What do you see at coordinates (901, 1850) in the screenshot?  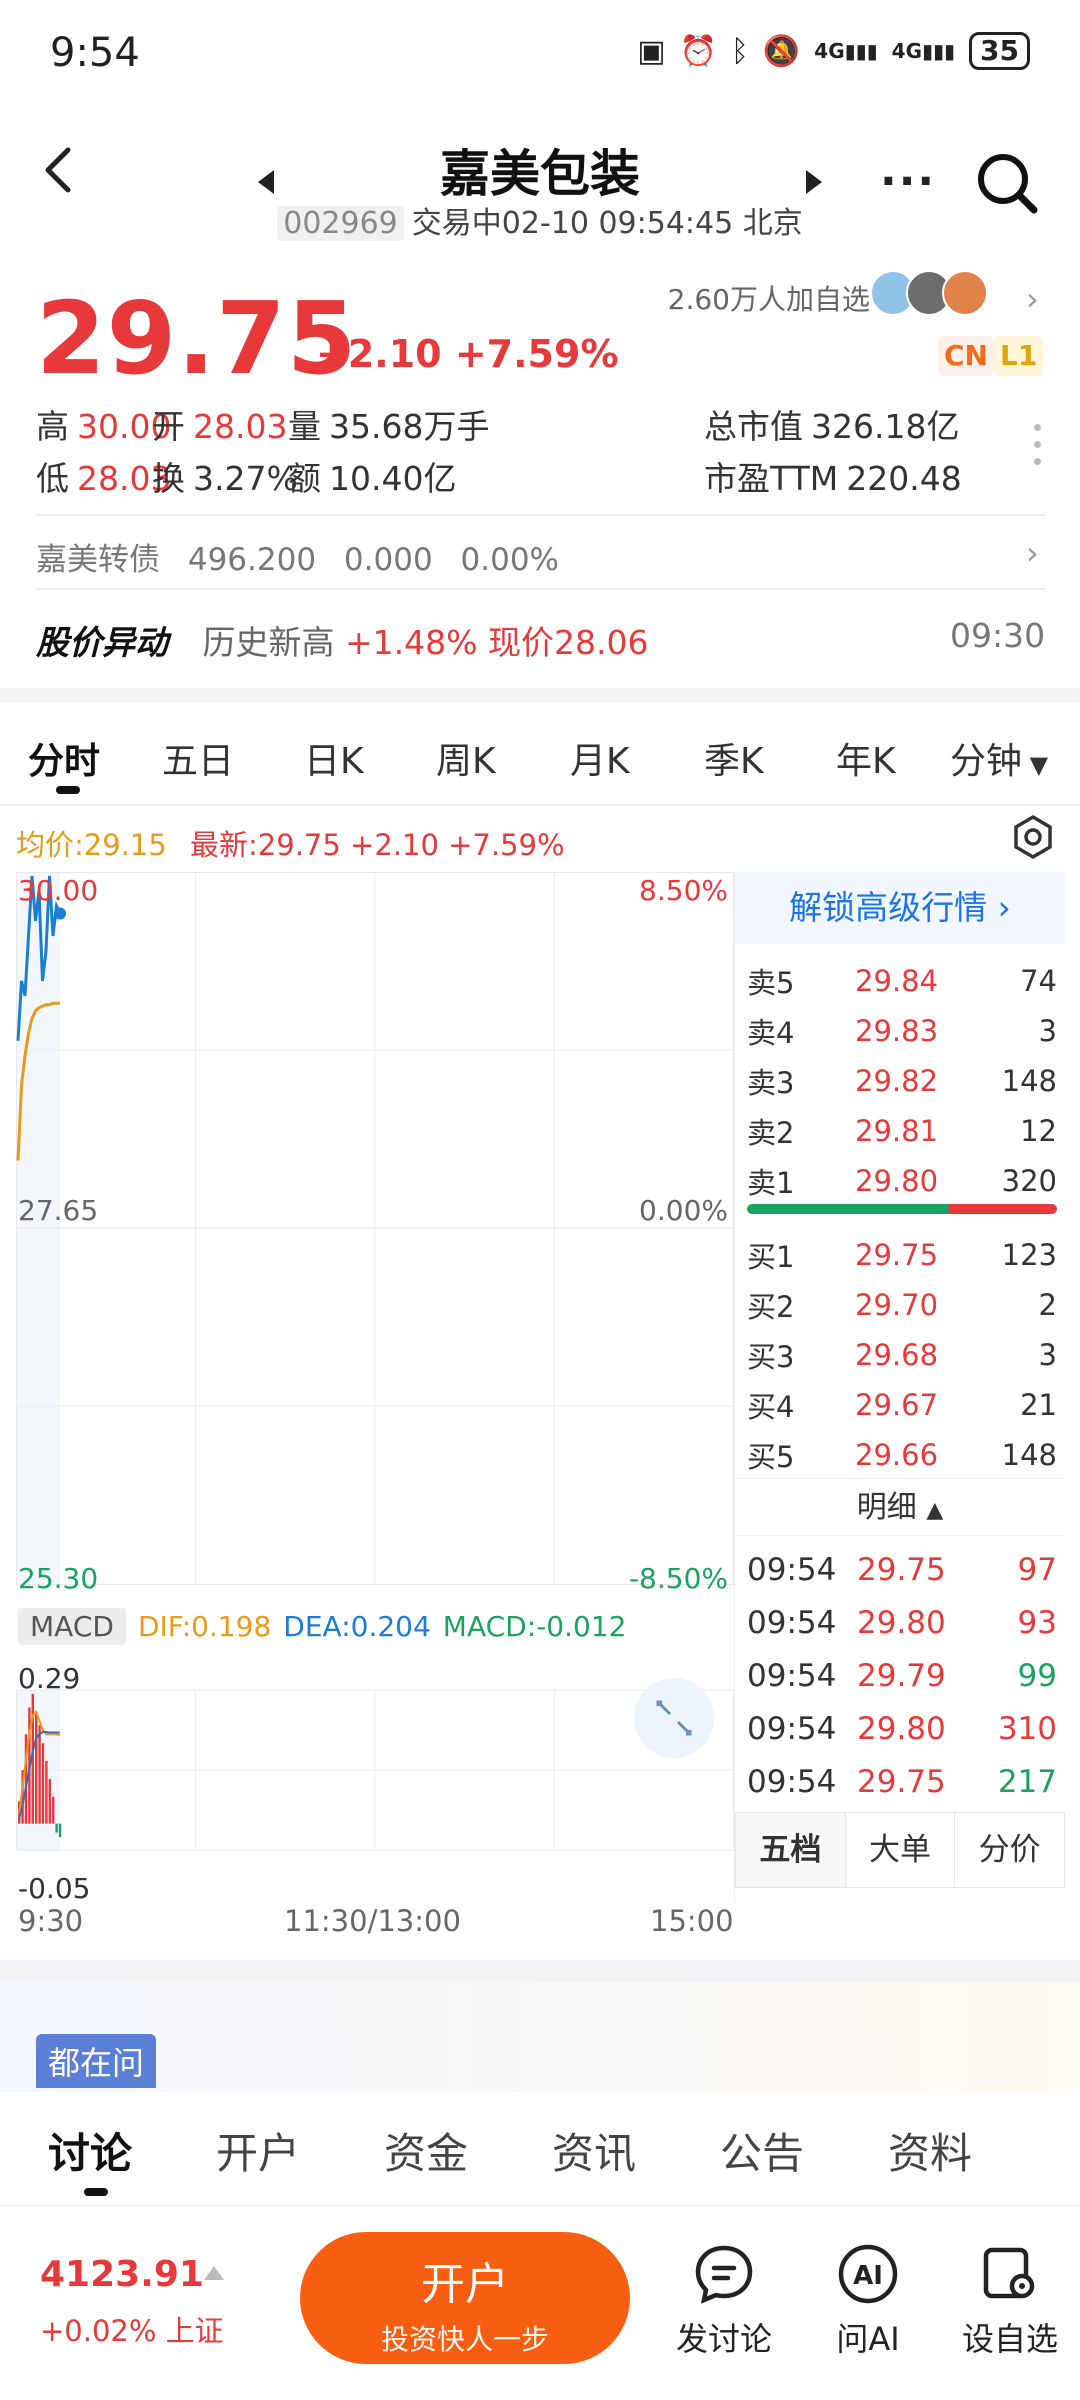 I see `tab-big-orders: 大单` at bounding box center [901, 1850].